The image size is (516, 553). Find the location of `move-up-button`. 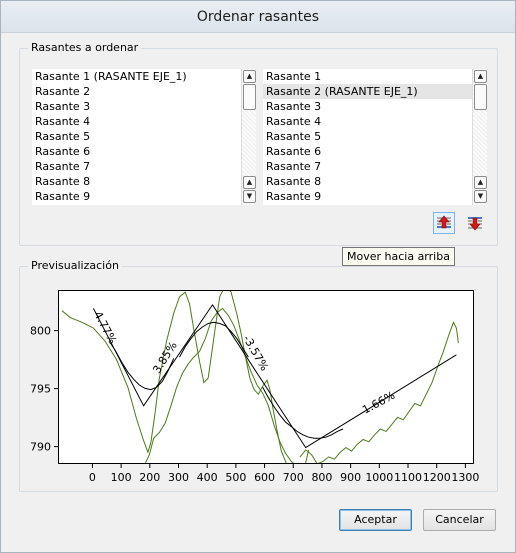

move-up-button is located at coordinates (444, 223).